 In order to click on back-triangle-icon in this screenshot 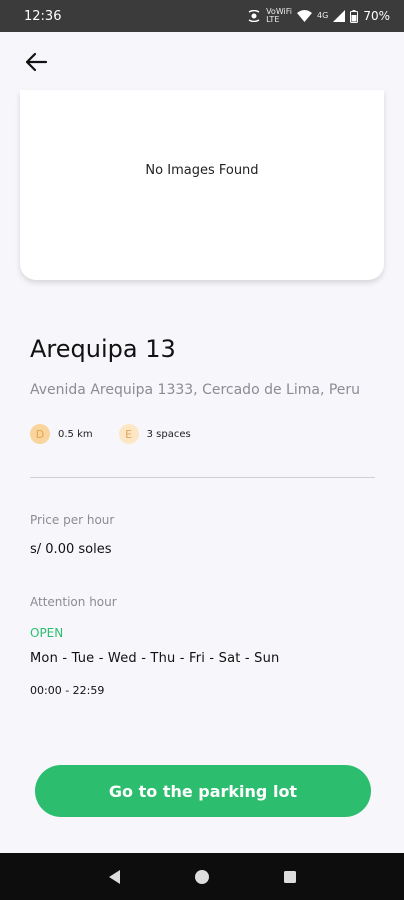, I will do `click(114, 876)`.